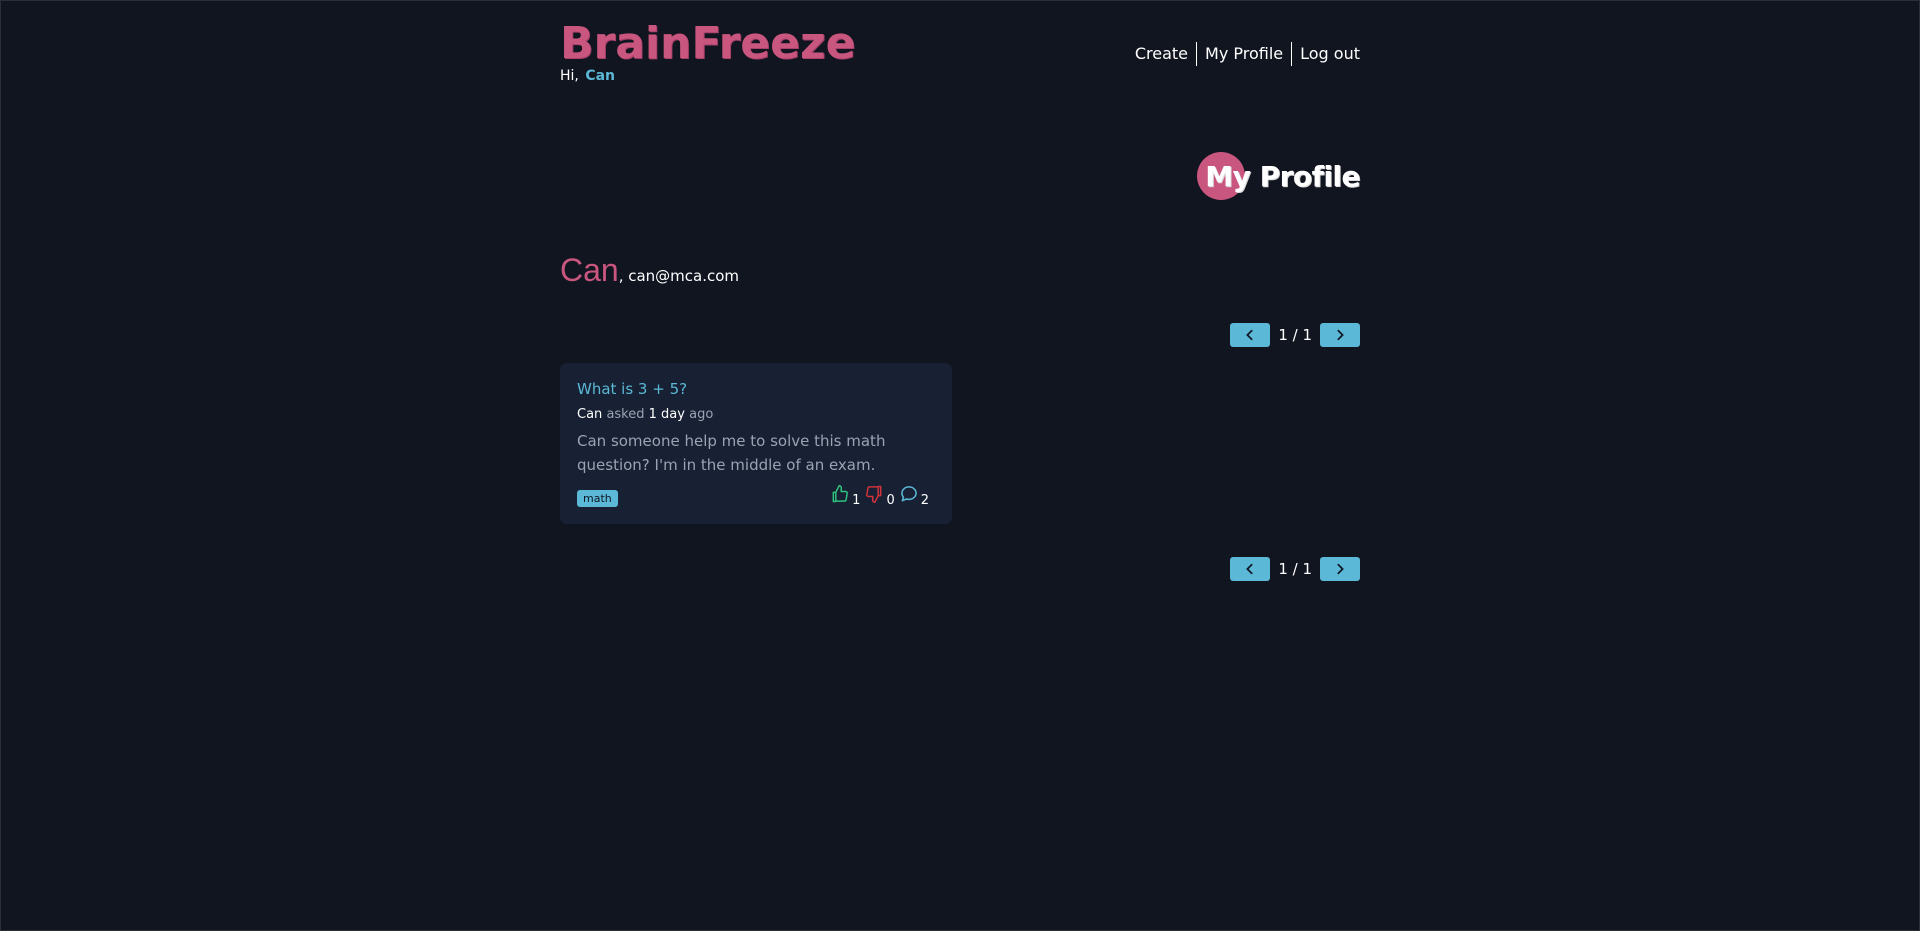 The height and width of the screenshot is (931, 1920). What do you see at coordinates (1165, 54) in the screenshot?
I see `nav-create: Create` at bounding box center [1165, 54].